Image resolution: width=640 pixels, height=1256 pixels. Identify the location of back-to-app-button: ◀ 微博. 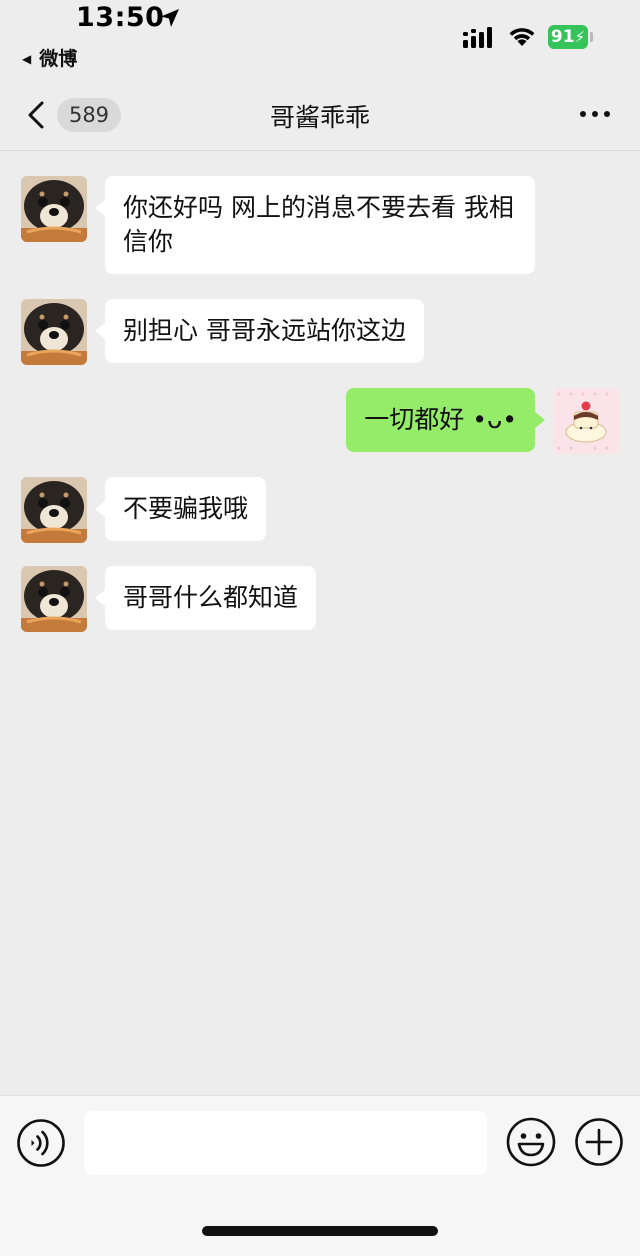
(49, 57).